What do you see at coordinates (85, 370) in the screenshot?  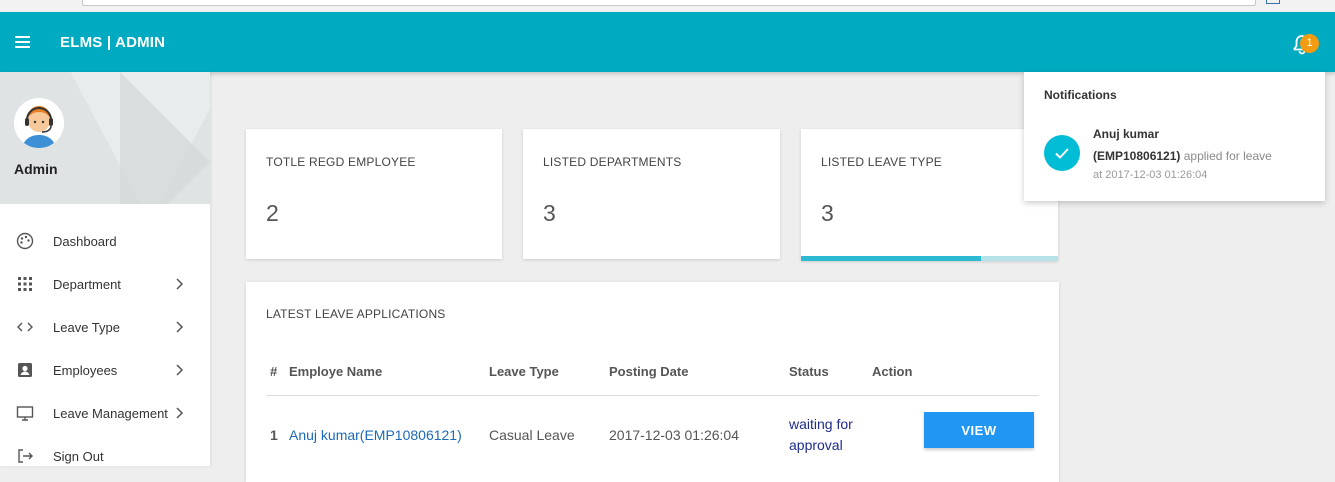 I see `sidebar-item-label: Employees` at bounding box center [85, 370].